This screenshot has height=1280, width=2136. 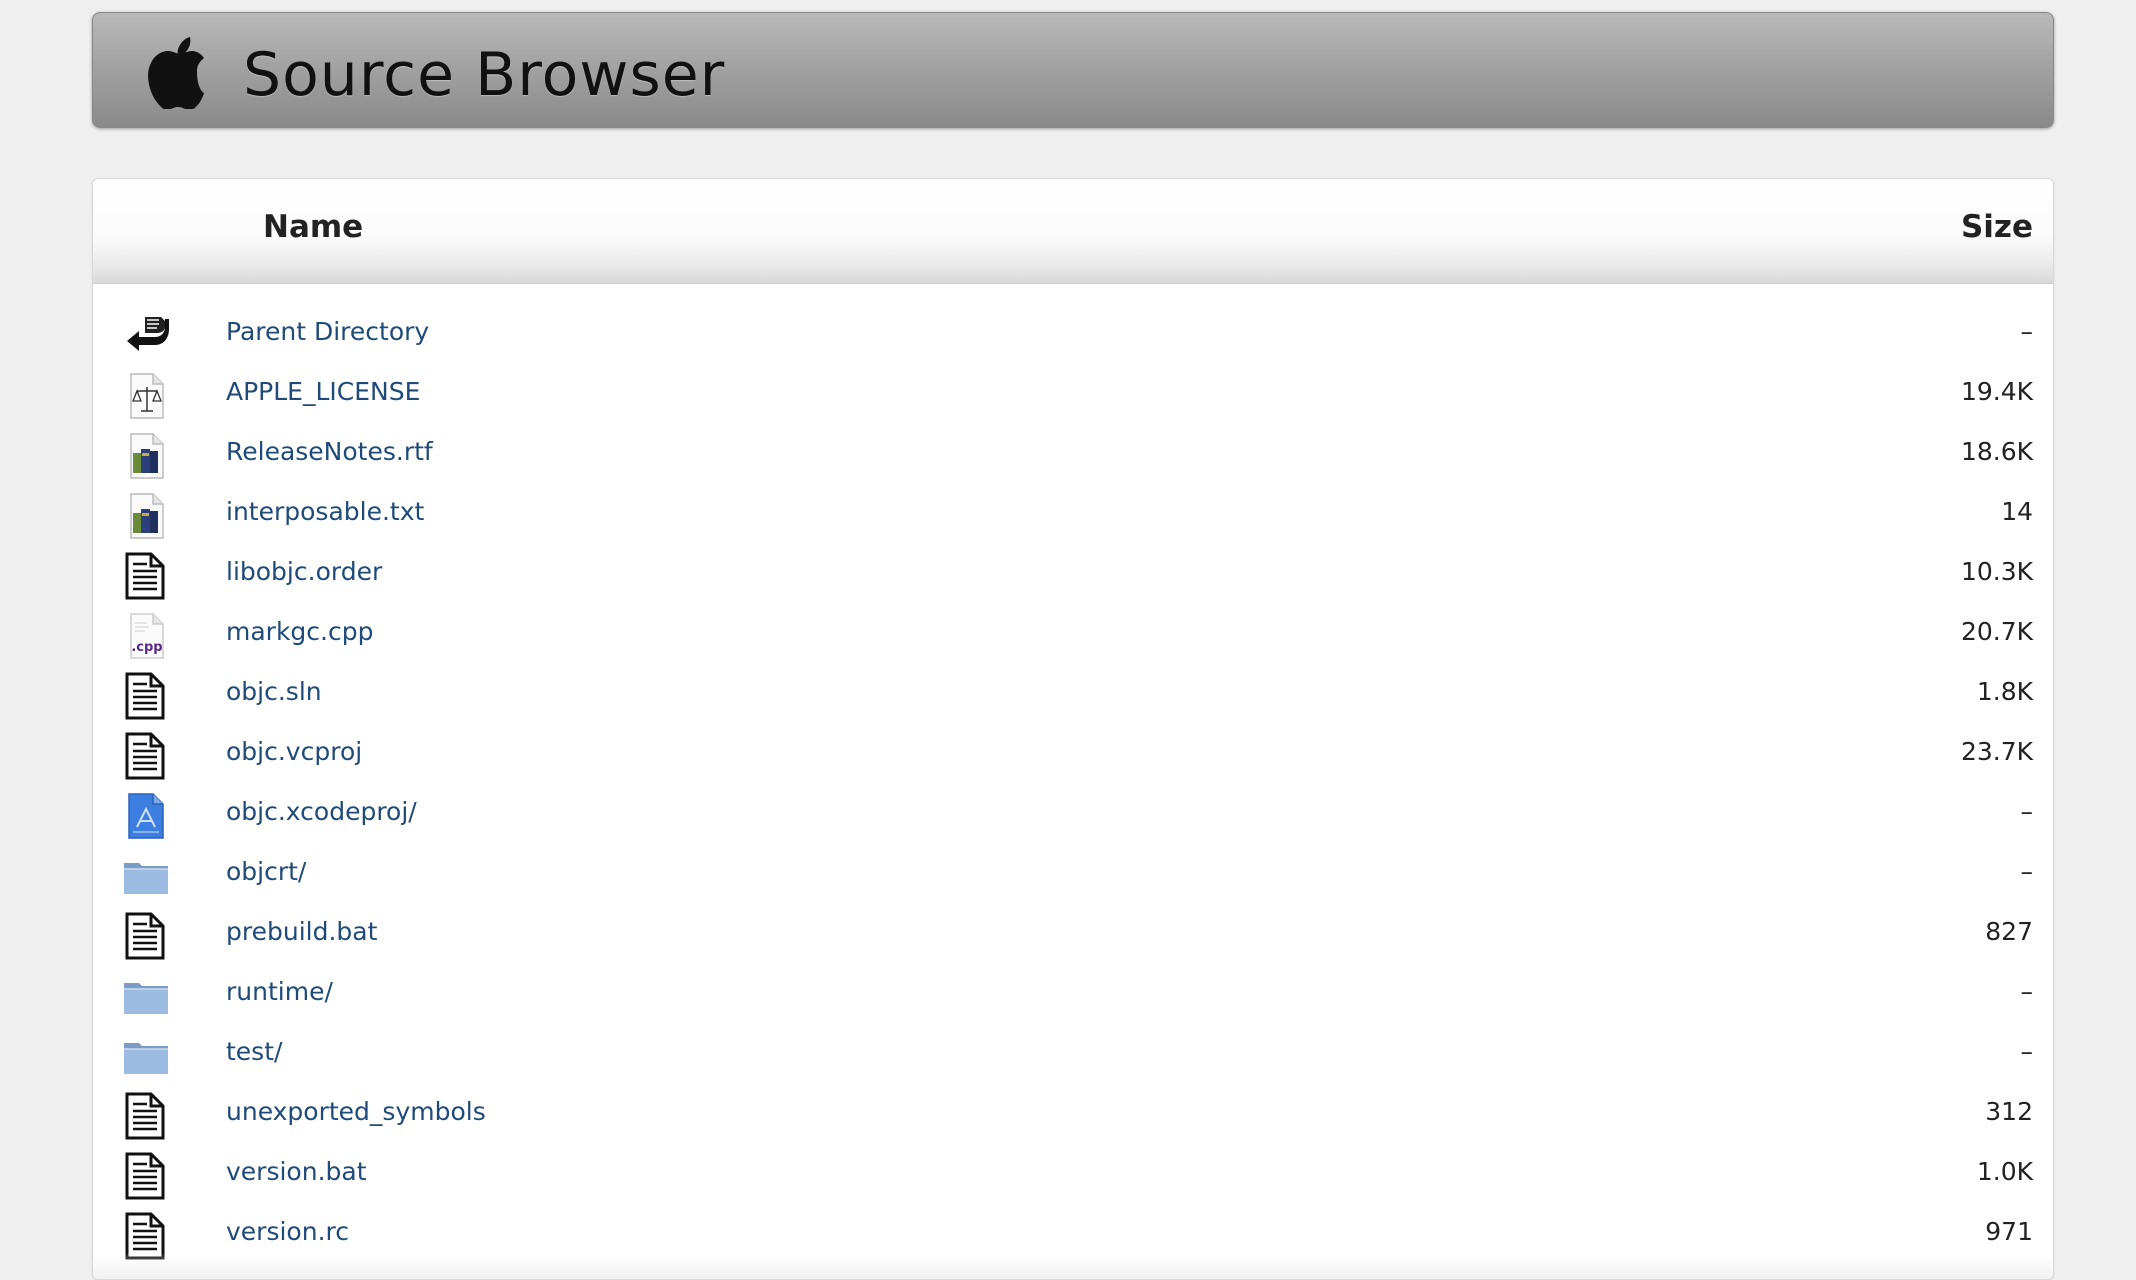 What do you see at coordinates (2017, 511) in the screenshot?
I see `file-size: 14` at bounding box center [2017, 511].